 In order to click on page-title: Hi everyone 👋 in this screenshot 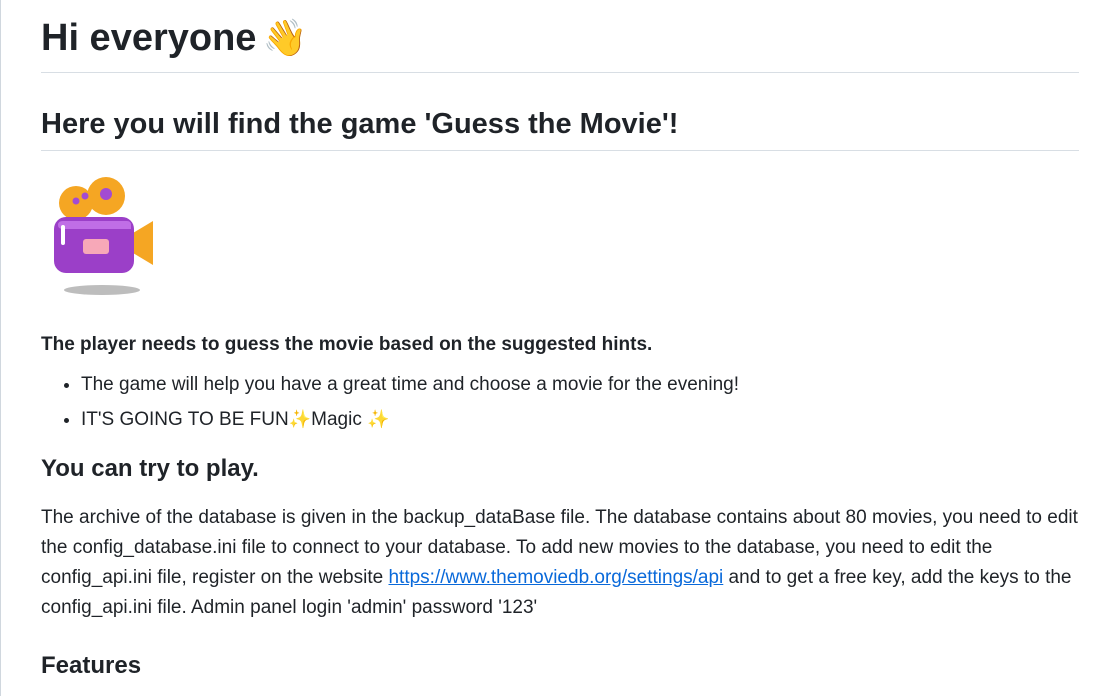, I will do `click(560, 36)`.